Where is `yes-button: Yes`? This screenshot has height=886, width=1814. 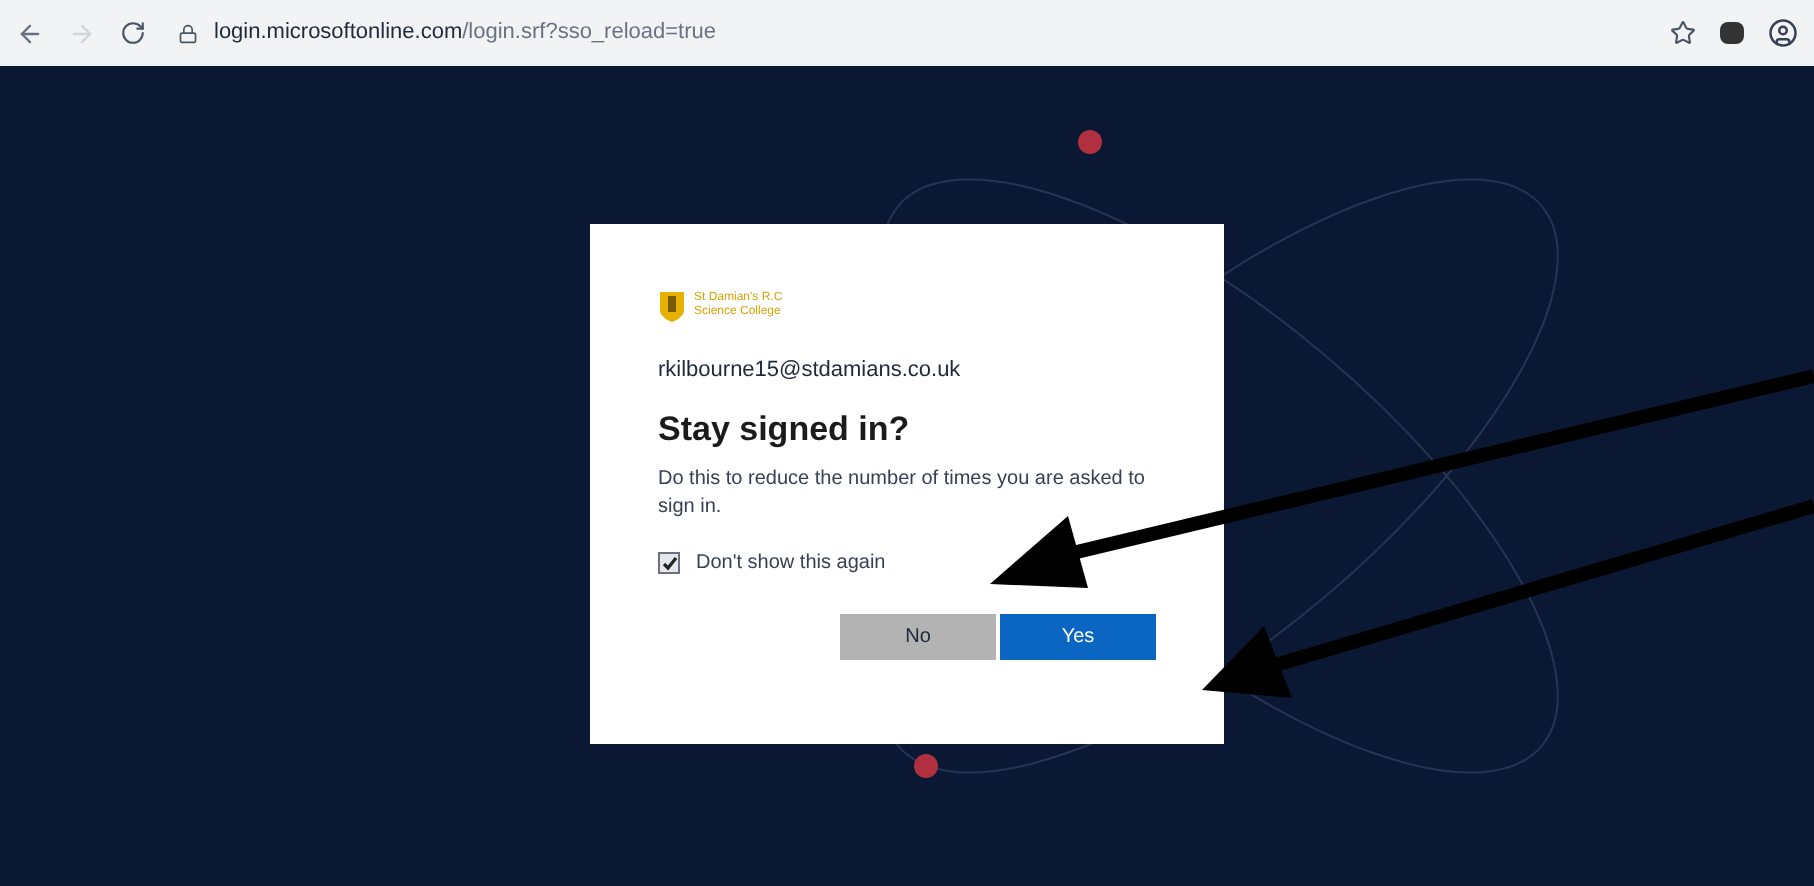
yes-button: Yes is located at coordinates (1078, 637).